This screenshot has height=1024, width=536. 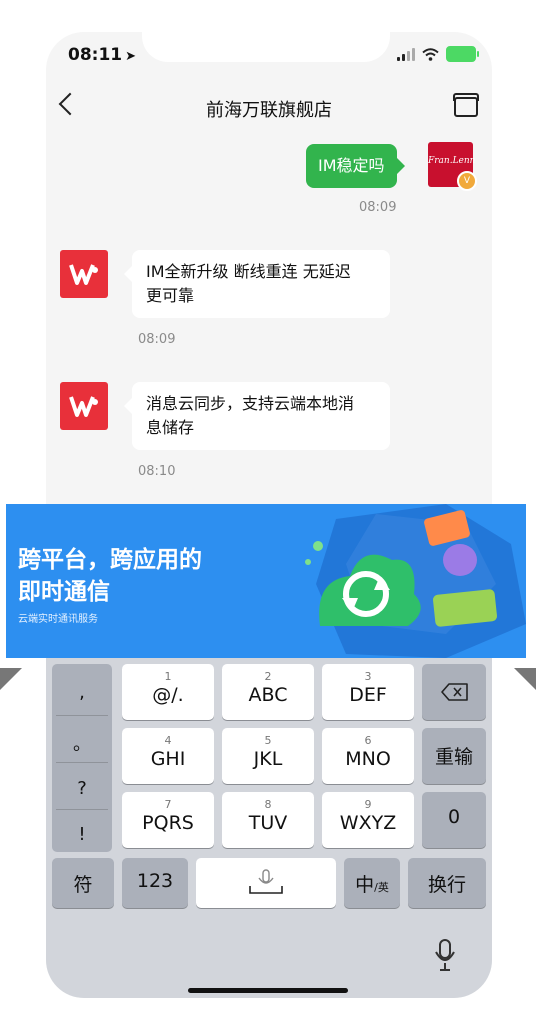 What do you see at coordinates (82, 743) in the screenshot?
I see `punct-key: 。` at bounding box center [82, 743].